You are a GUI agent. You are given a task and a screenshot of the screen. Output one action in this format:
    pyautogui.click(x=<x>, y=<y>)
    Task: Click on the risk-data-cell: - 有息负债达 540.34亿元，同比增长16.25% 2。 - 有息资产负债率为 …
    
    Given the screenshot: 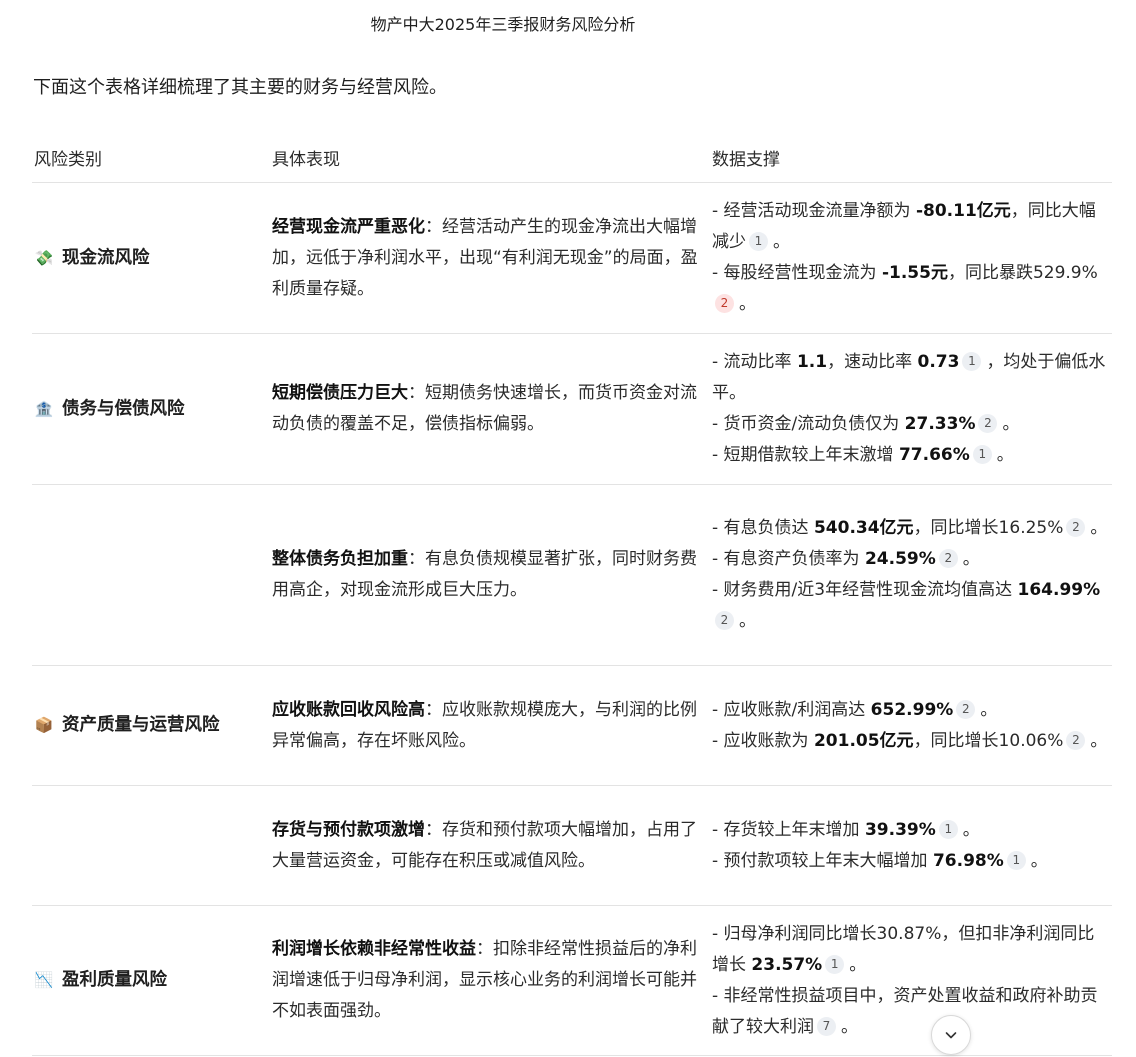 What is the action you would take?
    pyautogui.click(x=911, y=575)
    